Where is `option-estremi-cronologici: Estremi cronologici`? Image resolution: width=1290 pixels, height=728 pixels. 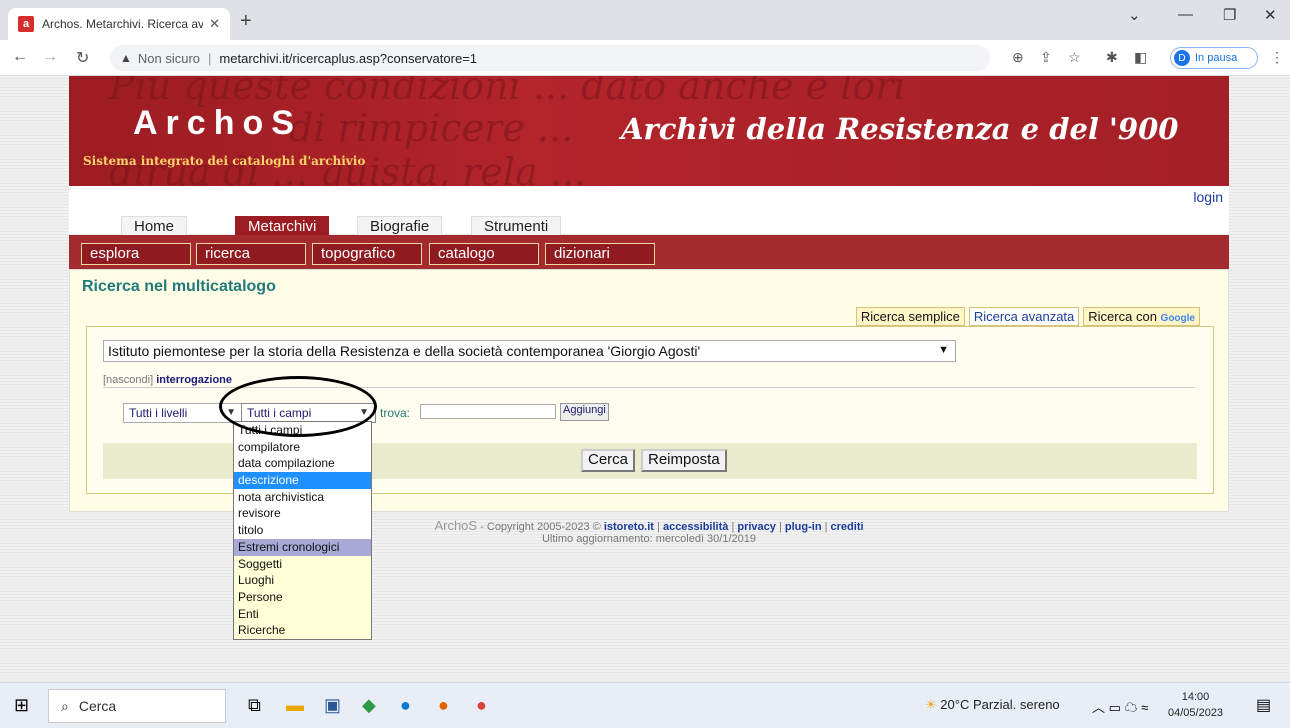
option-estremi-cronologici: Estremi cronologici is located at coordinates (302, 547).